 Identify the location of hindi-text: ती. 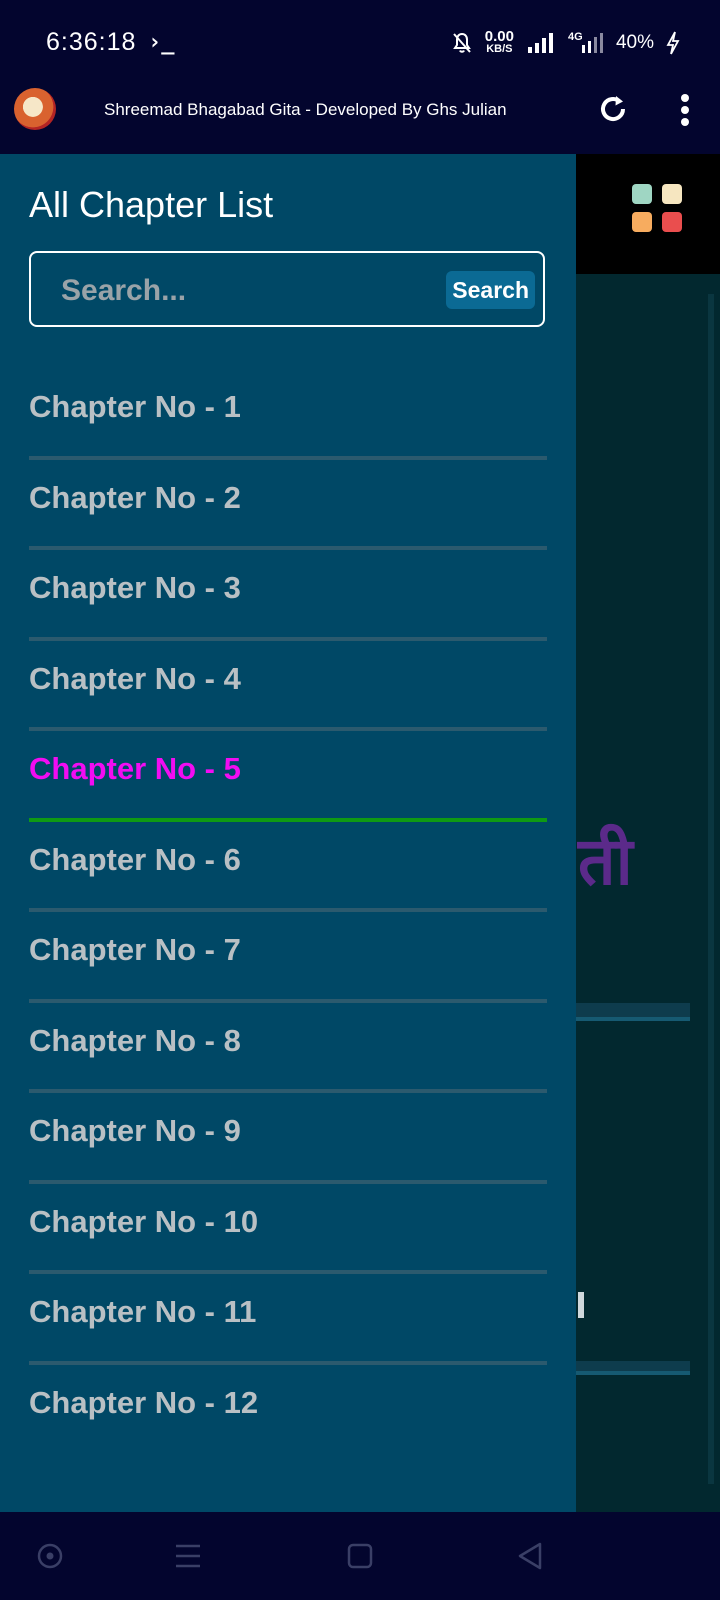
(605, 861).